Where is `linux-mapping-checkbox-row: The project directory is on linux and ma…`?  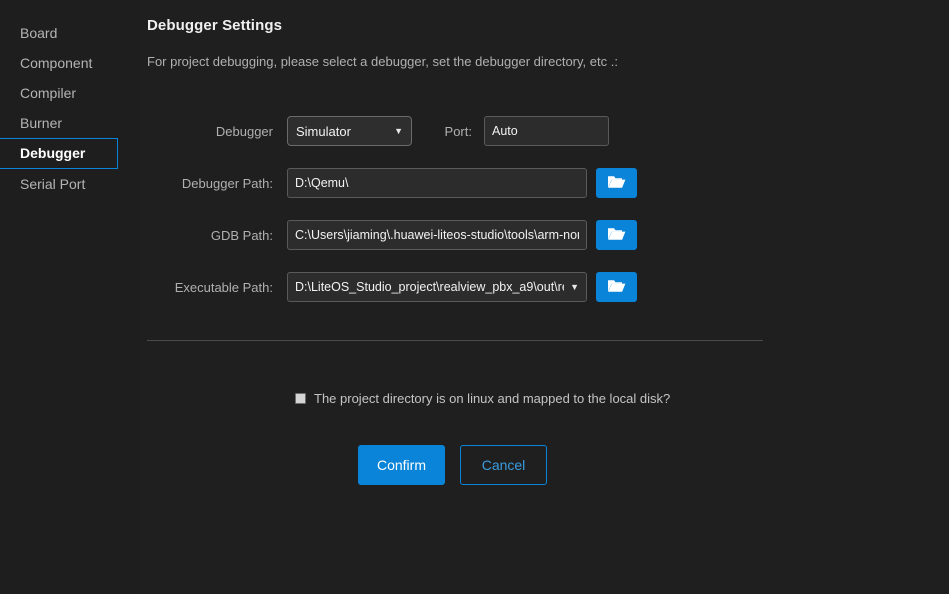 linux-mapping-checkbox-row: The project directory is on linux and ma… is located at coordinates (482, 398).